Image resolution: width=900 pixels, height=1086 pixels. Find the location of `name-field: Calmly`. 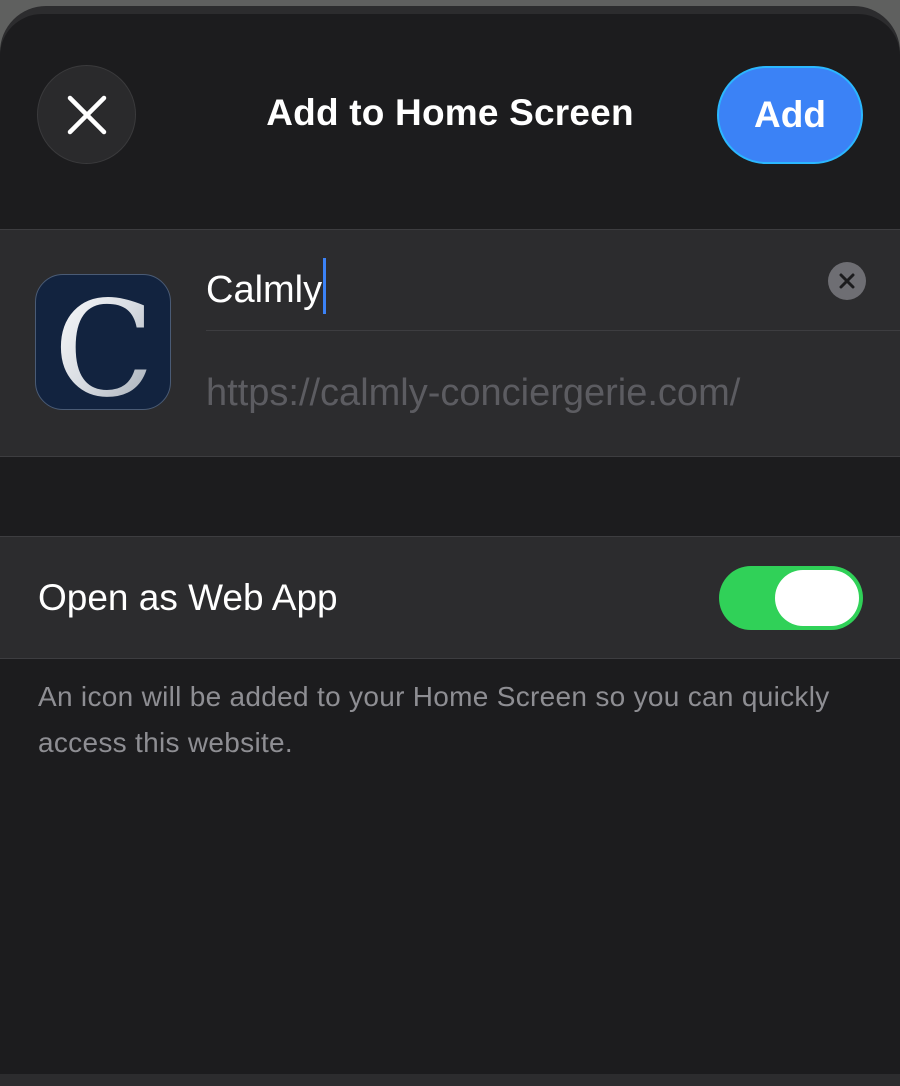

name-field: Calmly is located at coordinates (266, 286).